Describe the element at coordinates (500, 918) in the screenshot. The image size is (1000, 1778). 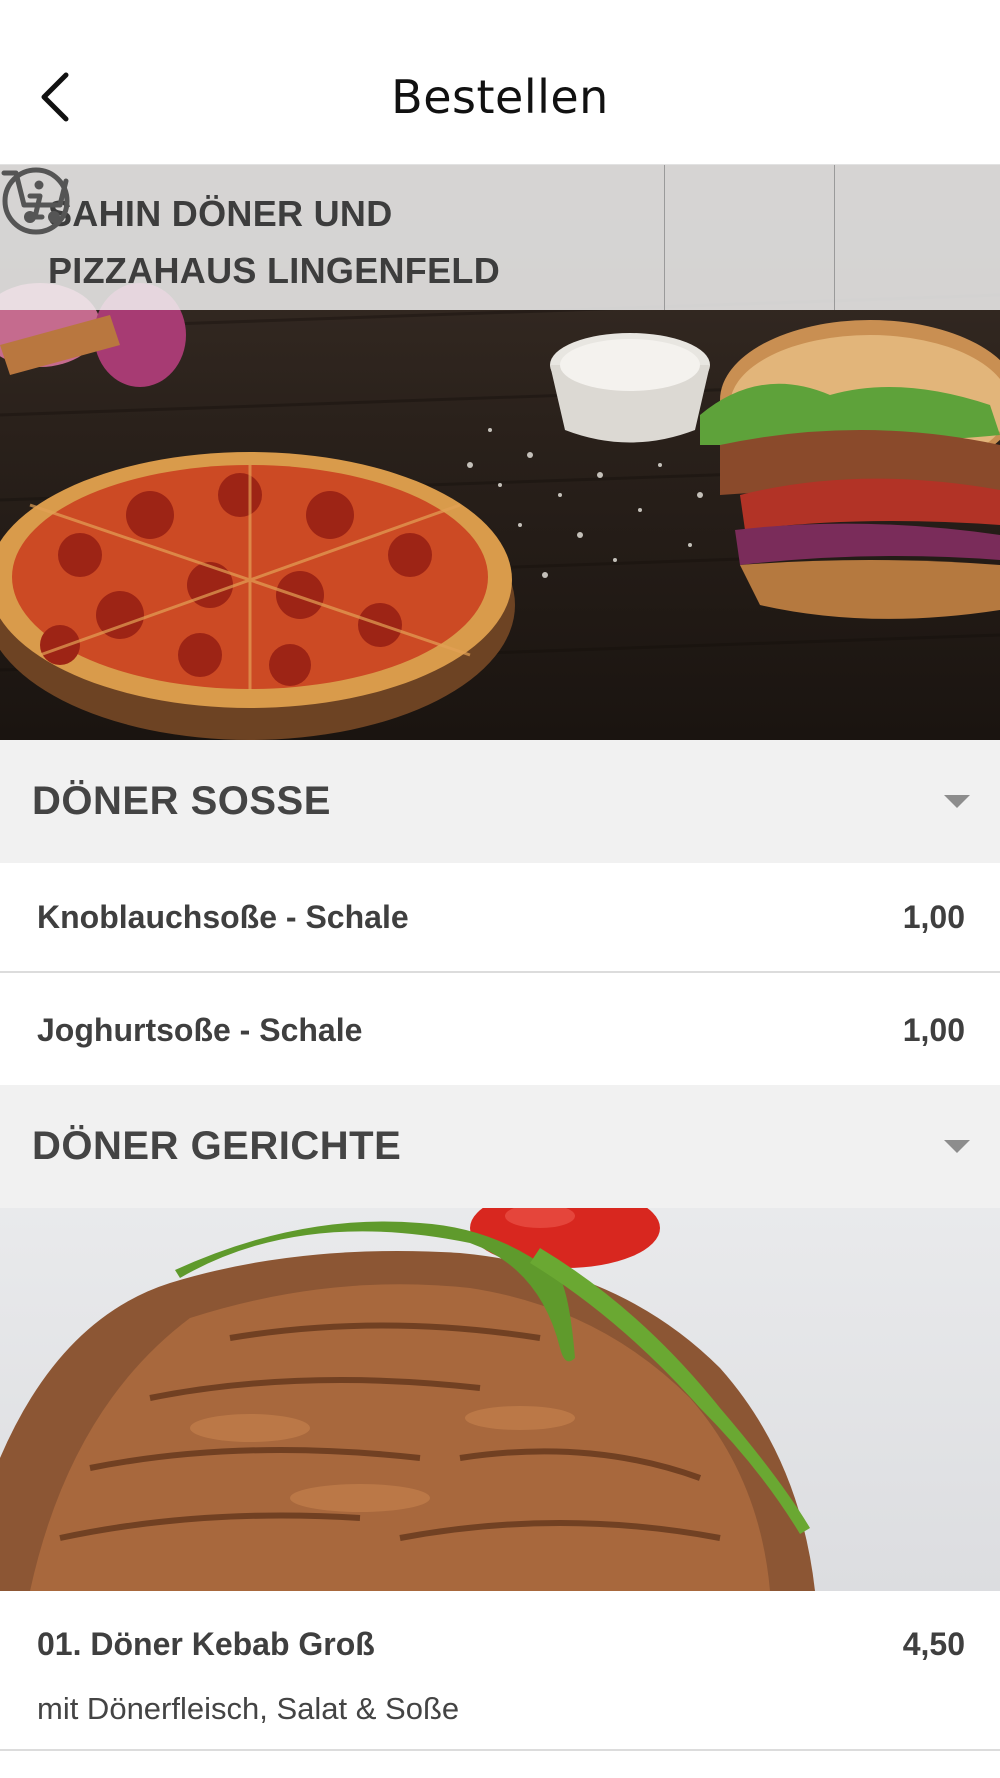
I see `menu-item-knoblauchsosse: Knoblauchsoße - Schale 1,00` at that location.